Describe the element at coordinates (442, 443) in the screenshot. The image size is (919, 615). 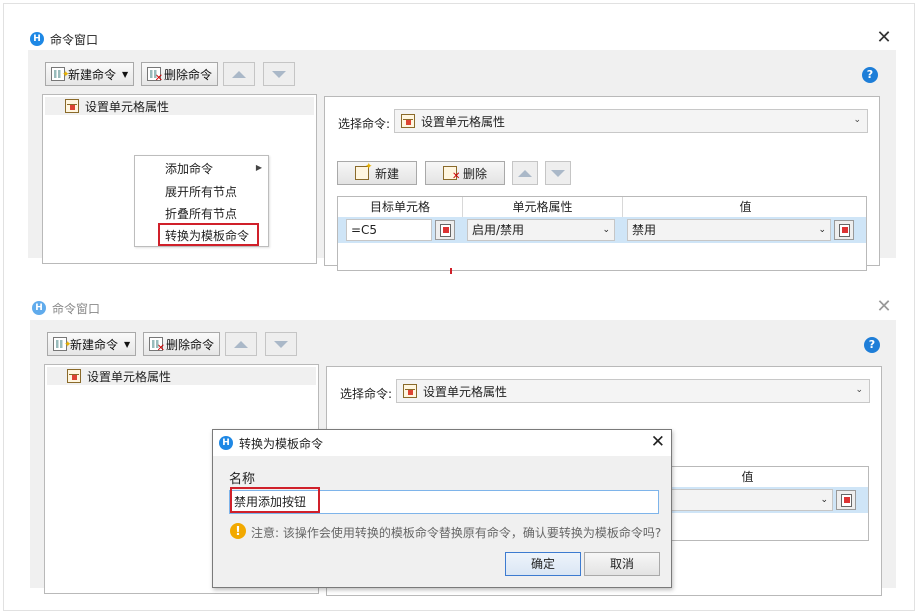
I see `dialog-title-bar: H 转换为模板命令 ✕` at that location.